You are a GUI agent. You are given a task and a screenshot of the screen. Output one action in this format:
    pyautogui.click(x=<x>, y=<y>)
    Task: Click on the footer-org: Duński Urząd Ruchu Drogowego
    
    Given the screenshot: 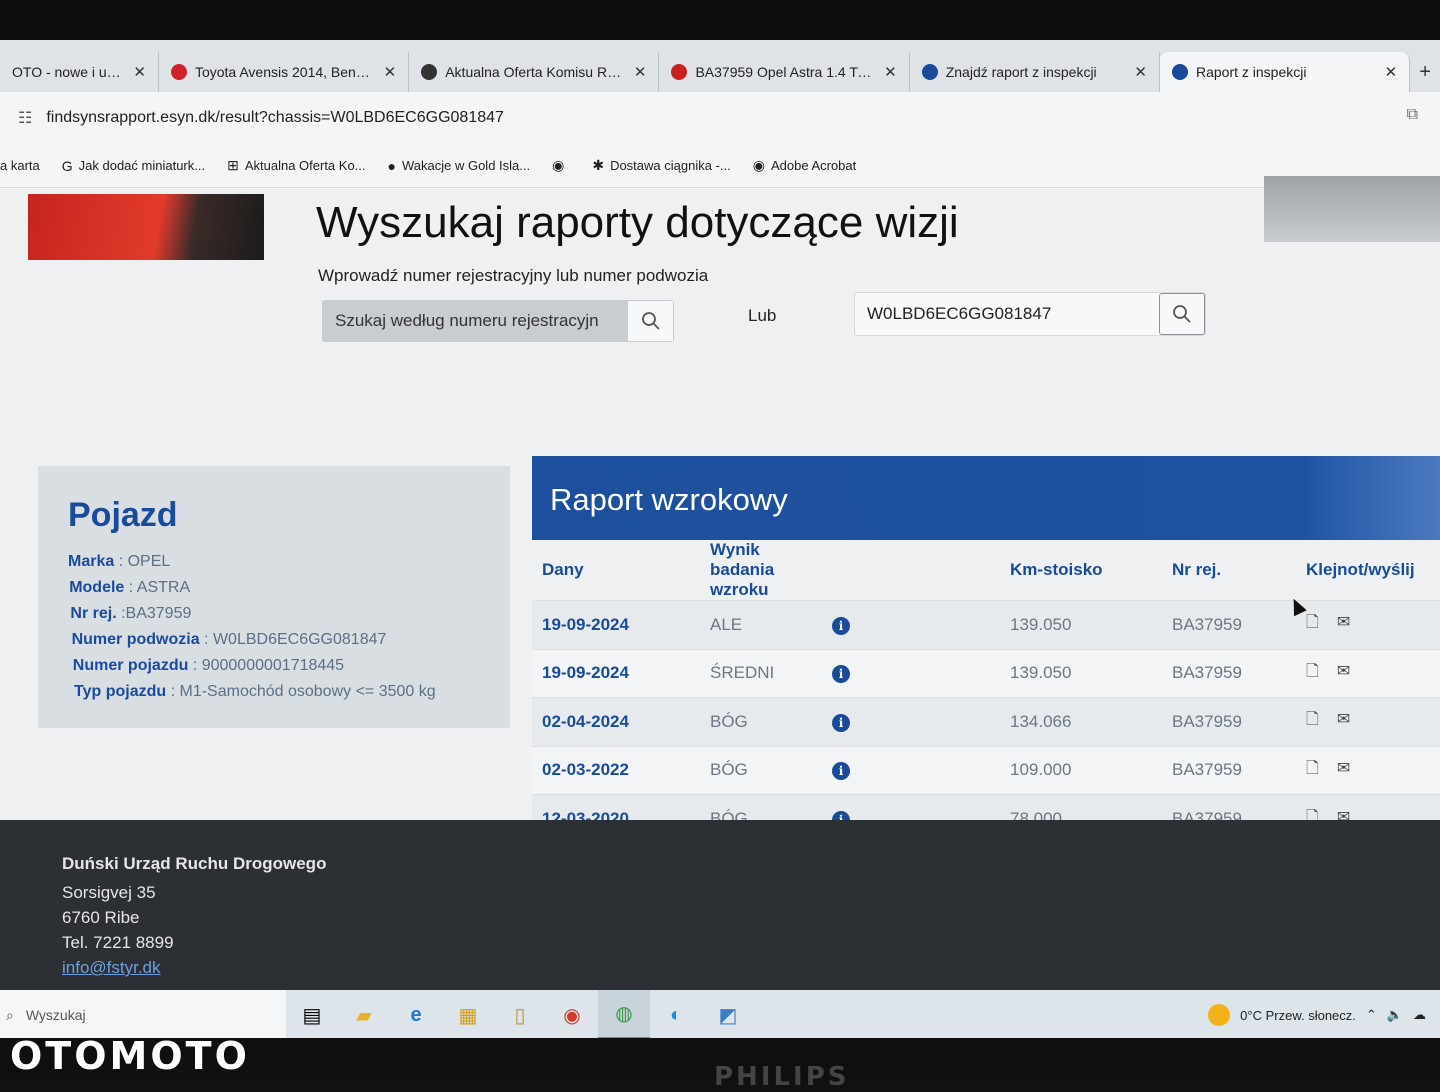 What is the action you would take?
    pyautogui.click(x=194, y=863)
    